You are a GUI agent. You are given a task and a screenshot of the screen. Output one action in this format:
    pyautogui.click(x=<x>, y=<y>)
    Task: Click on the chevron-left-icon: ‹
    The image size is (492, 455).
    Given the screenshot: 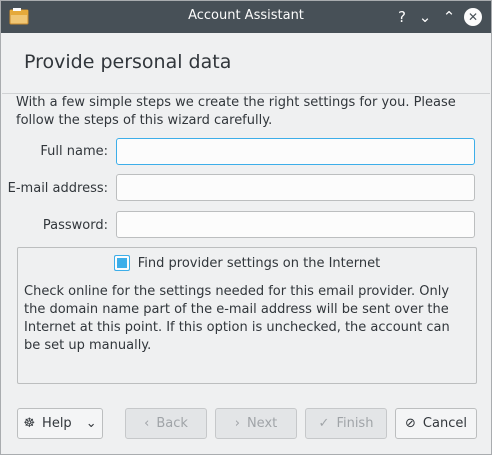 What is the action you would take?
    pyautogui.click(x=147, y=423)
    